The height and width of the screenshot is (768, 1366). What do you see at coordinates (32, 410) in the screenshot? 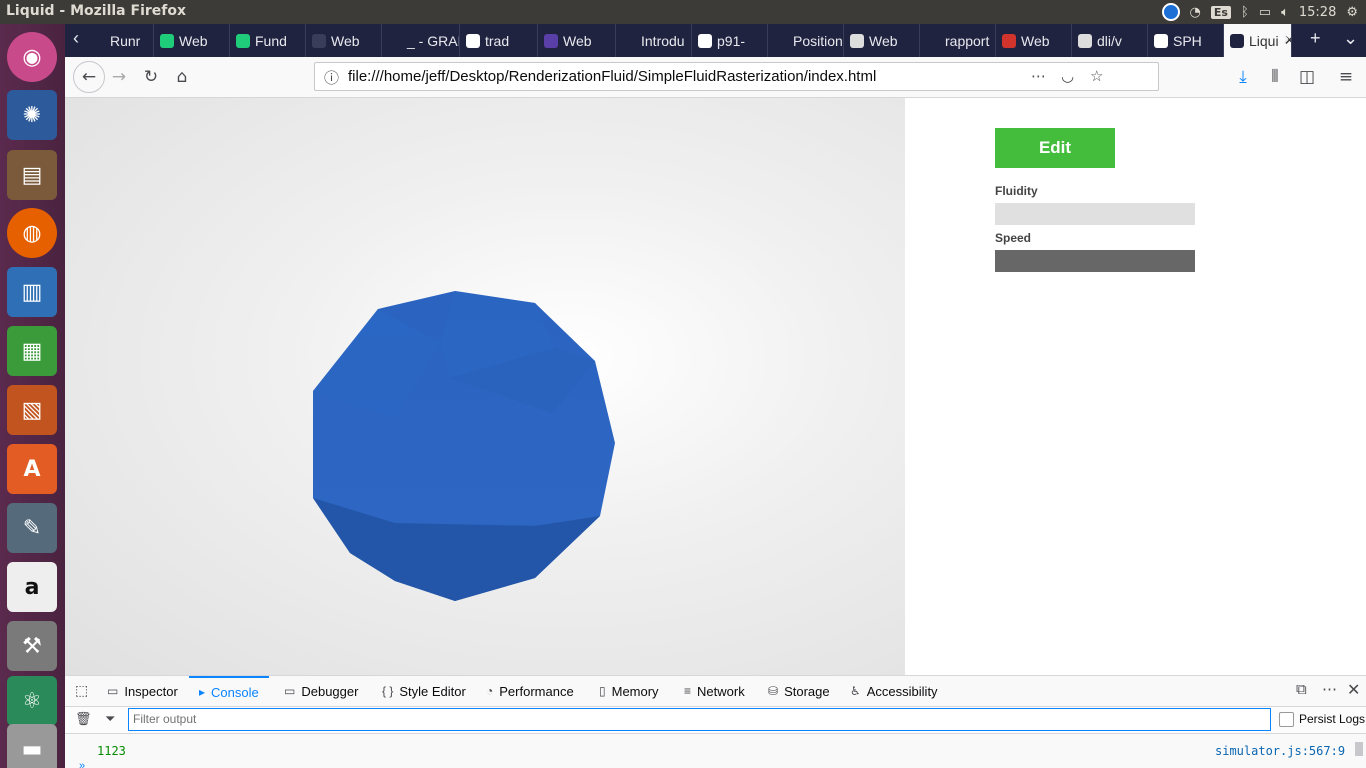
I see `impress-icon: ▧` at bounding box center [32, 410].